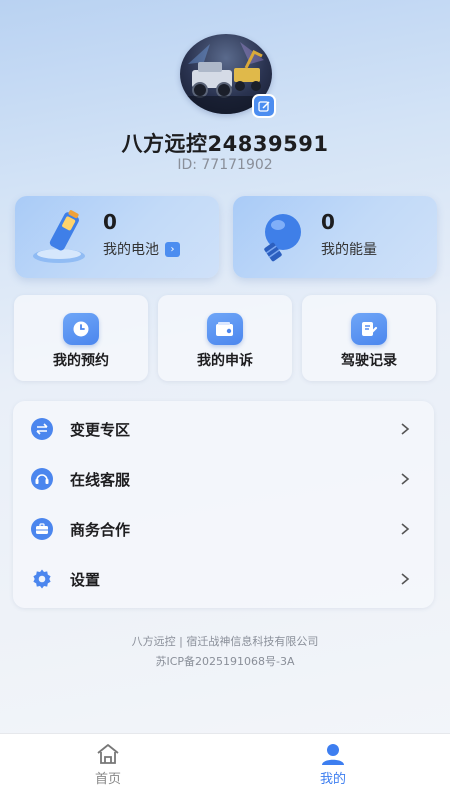 This screenshot has width=450, height=800. I want to click on edit-note-icon, so click(369, 329).